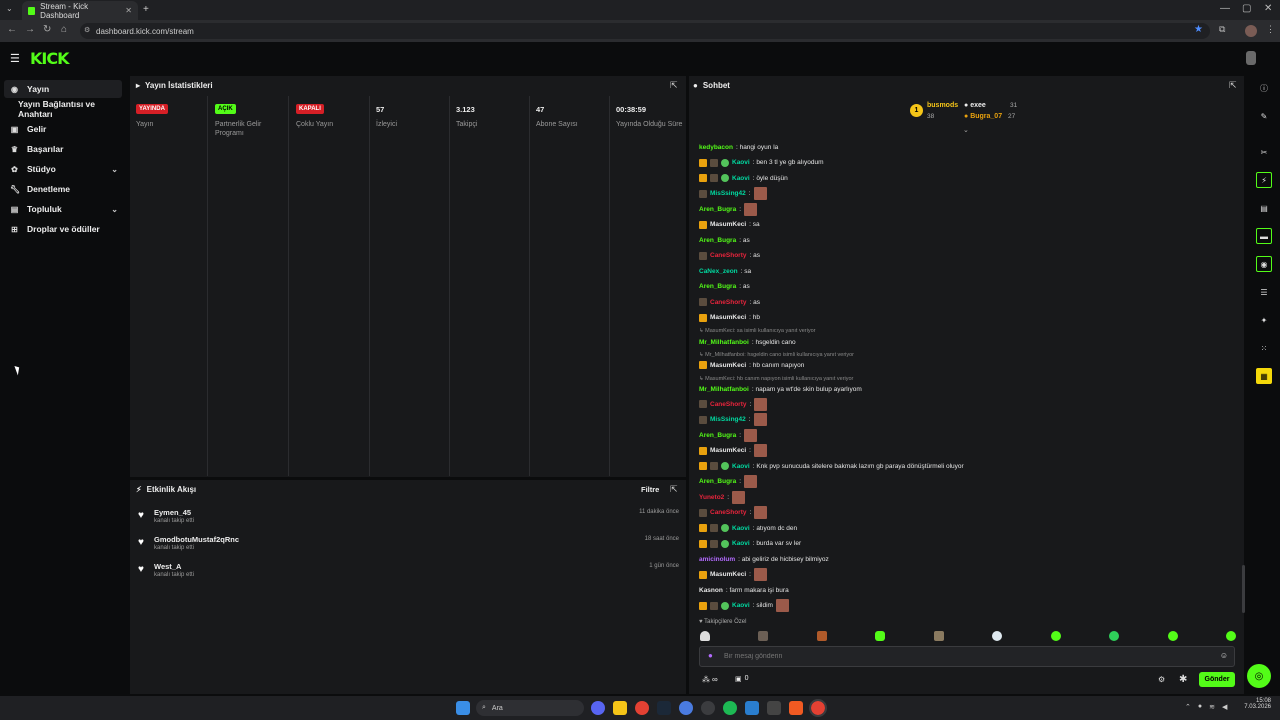  Describe the element at coordinates (1222, 29) in the screenshot. I see `extensions-icon: ⧉` at that location.